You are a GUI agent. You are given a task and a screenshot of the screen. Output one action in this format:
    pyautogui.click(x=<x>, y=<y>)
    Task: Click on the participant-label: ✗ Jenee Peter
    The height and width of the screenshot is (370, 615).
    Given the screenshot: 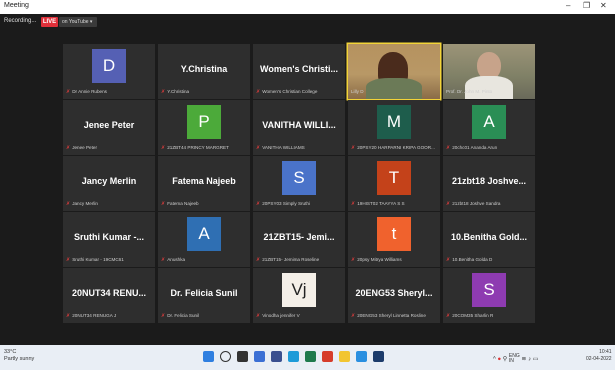 What is the action you would take?
    pyautogui.click(x=109, y=148)
    